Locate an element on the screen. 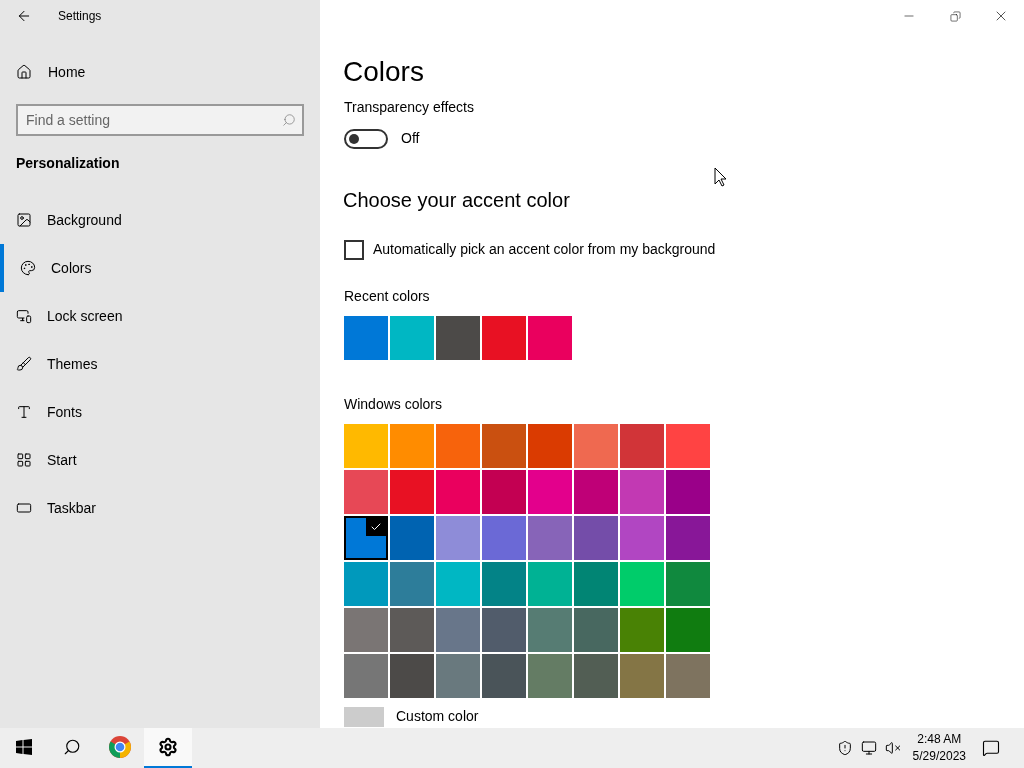  nav-item: Taskbar is located at coordinates (160, 508).